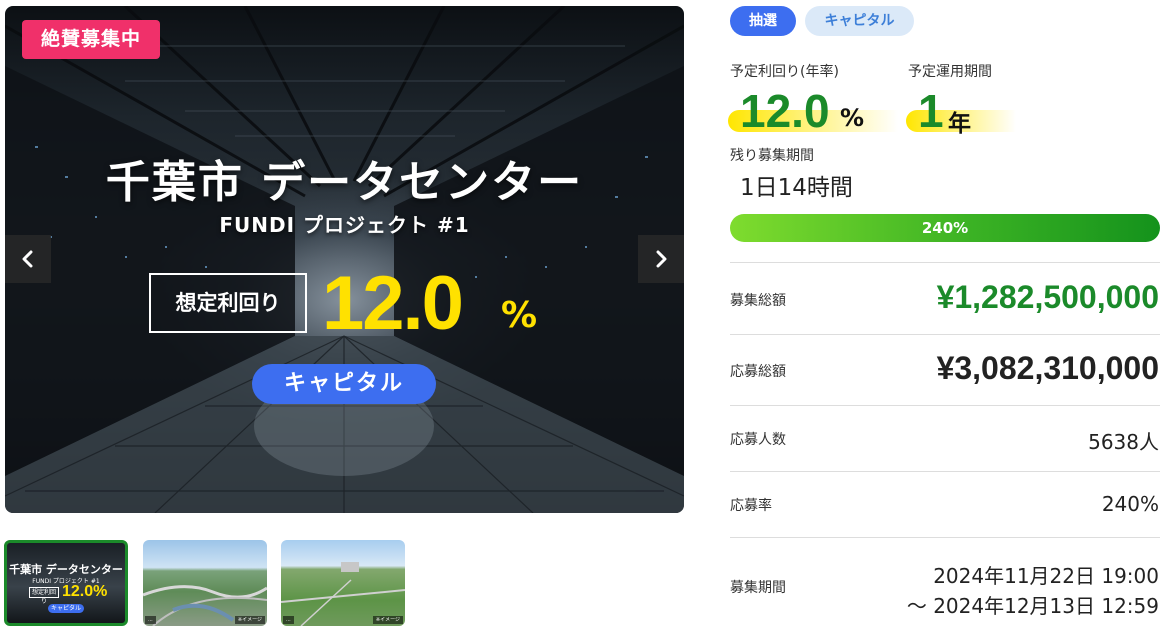  What do you see at coordinates (959, 124) in the screenshot?
I see `planned-period-unit: 年` at bounding box center [959, 124].